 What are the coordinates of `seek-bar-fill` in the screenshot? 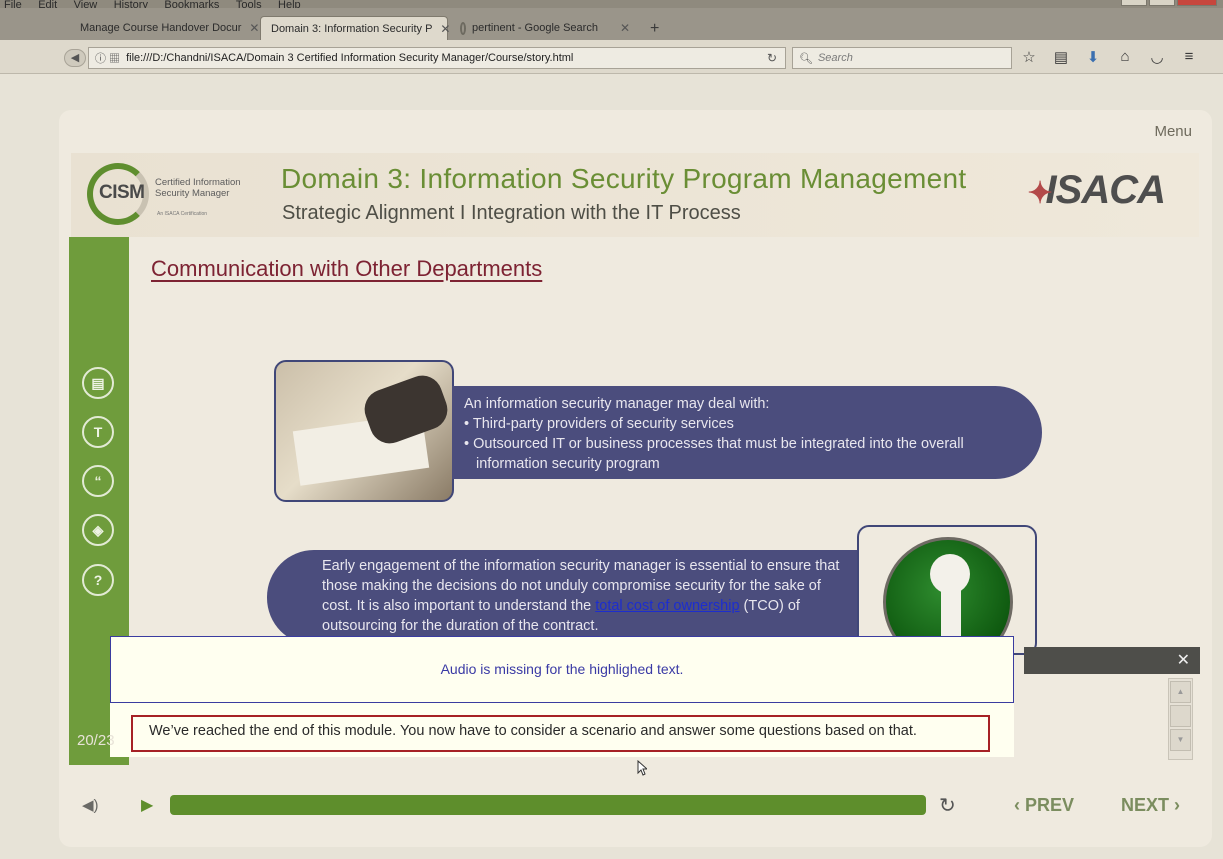 It's located at (548, 805).